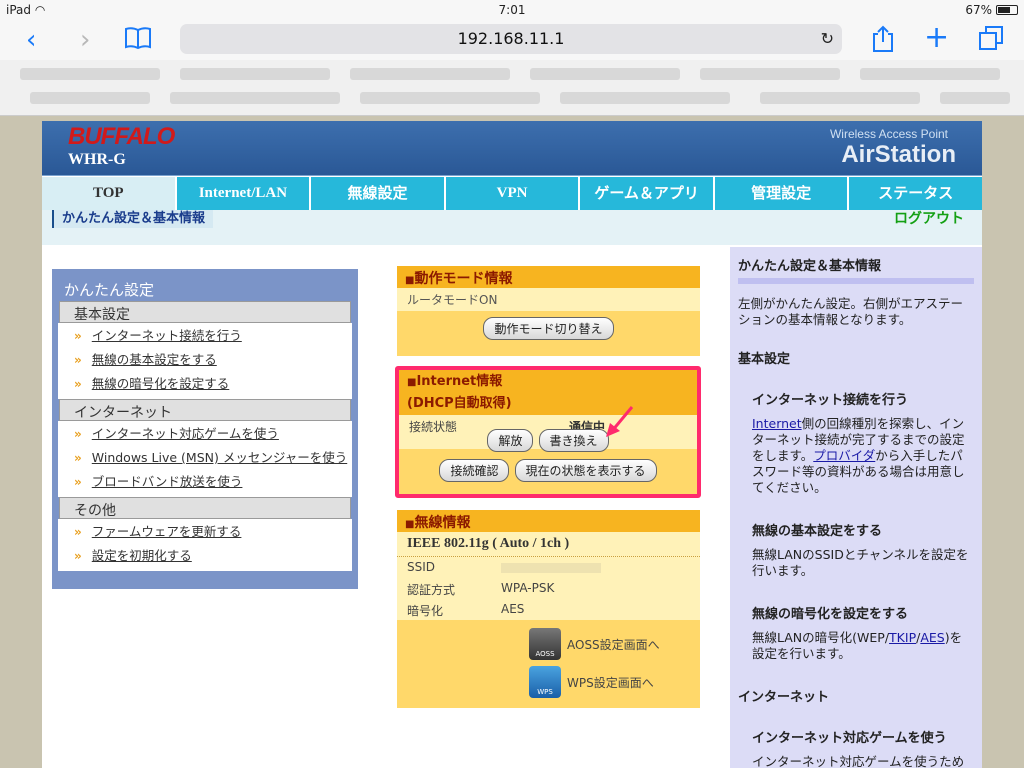 This screenshot has height=768, width=1024. I want to click on wireless-standard: IEEE 802.11g ( Auto / 1ch ), so click(548, 544).